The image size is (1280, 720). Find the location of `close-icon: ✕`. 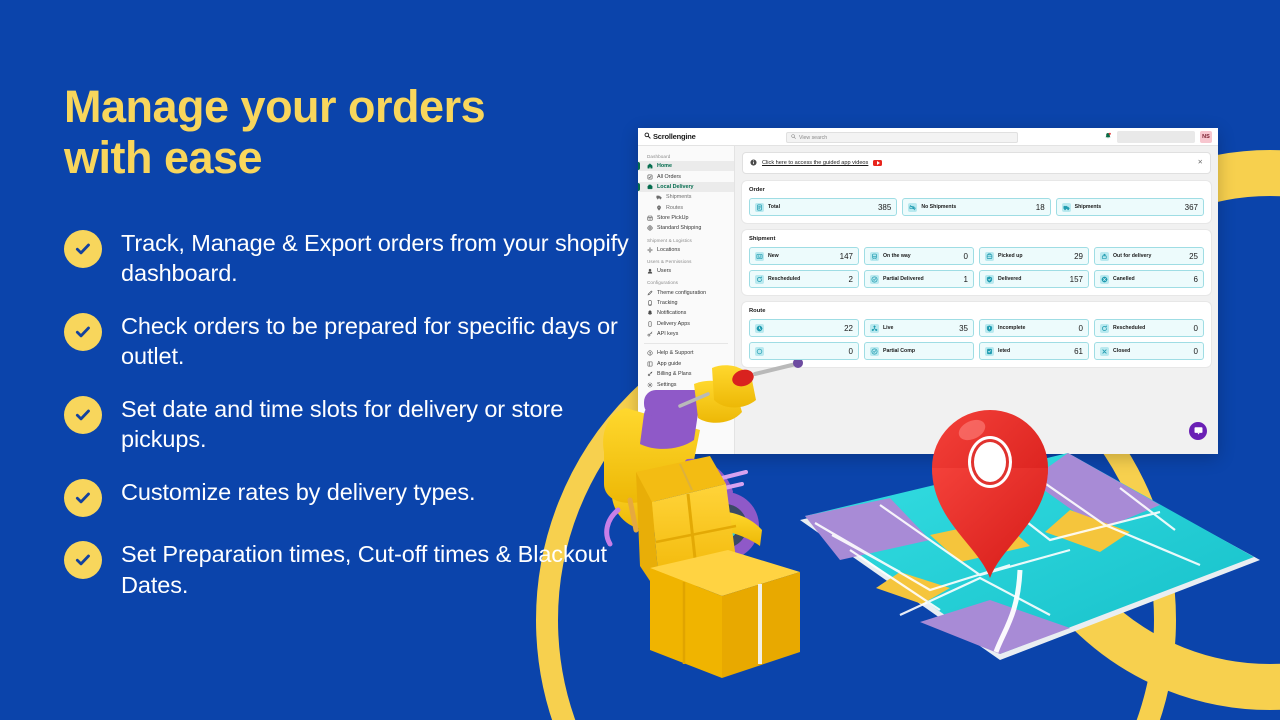

close-icon: ✕ is located at coordinates (1200, 163).